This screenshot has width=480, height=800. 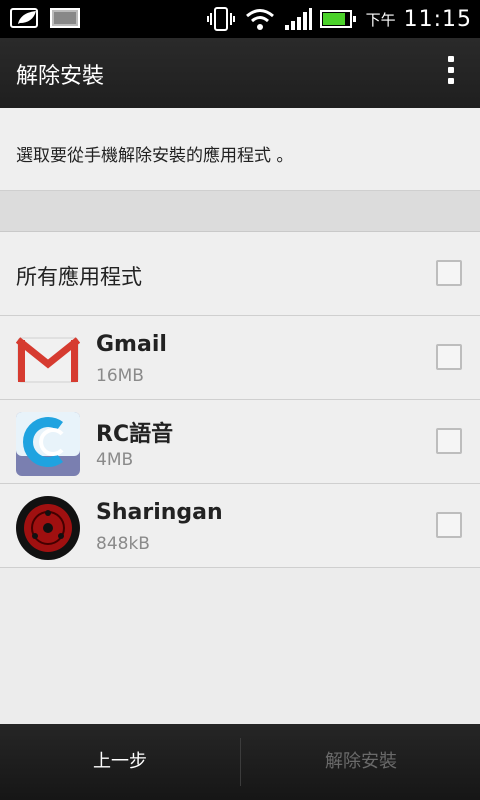 What do you see at coordinates (240, 73) in the screenshot?
I see `action-bar: 解除安裝` at bounding box center [240, 73].